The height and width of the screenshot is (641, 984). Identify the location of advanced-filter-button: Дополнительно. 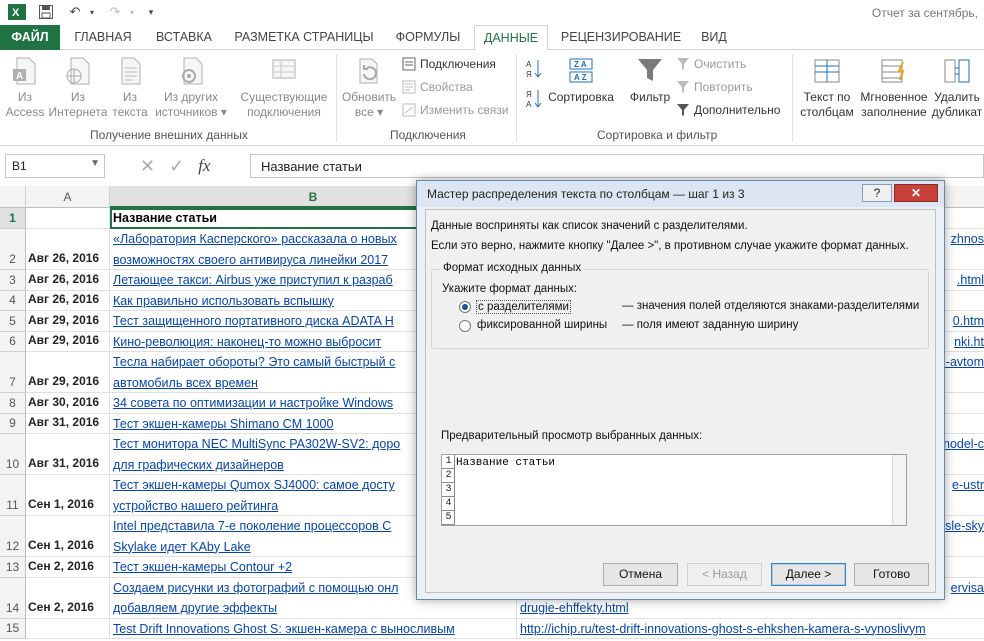
(728, 110).